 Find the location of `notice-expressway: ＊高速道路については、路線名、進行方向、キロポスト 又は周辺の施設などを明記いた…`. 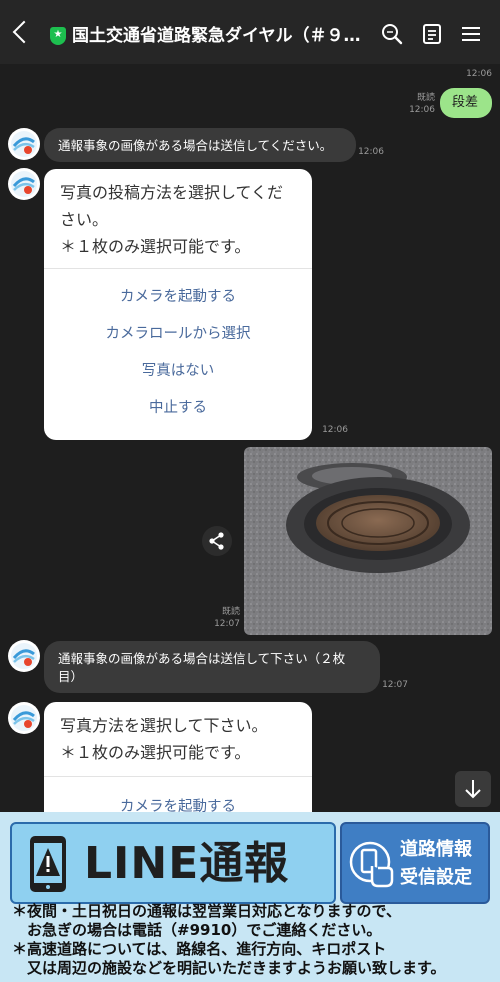

notice-expressway: ＊高速道路については、路線名、進行方向、キロポスト 又は周辺の施設などを明記いた… is located at coordinates (229, 958).